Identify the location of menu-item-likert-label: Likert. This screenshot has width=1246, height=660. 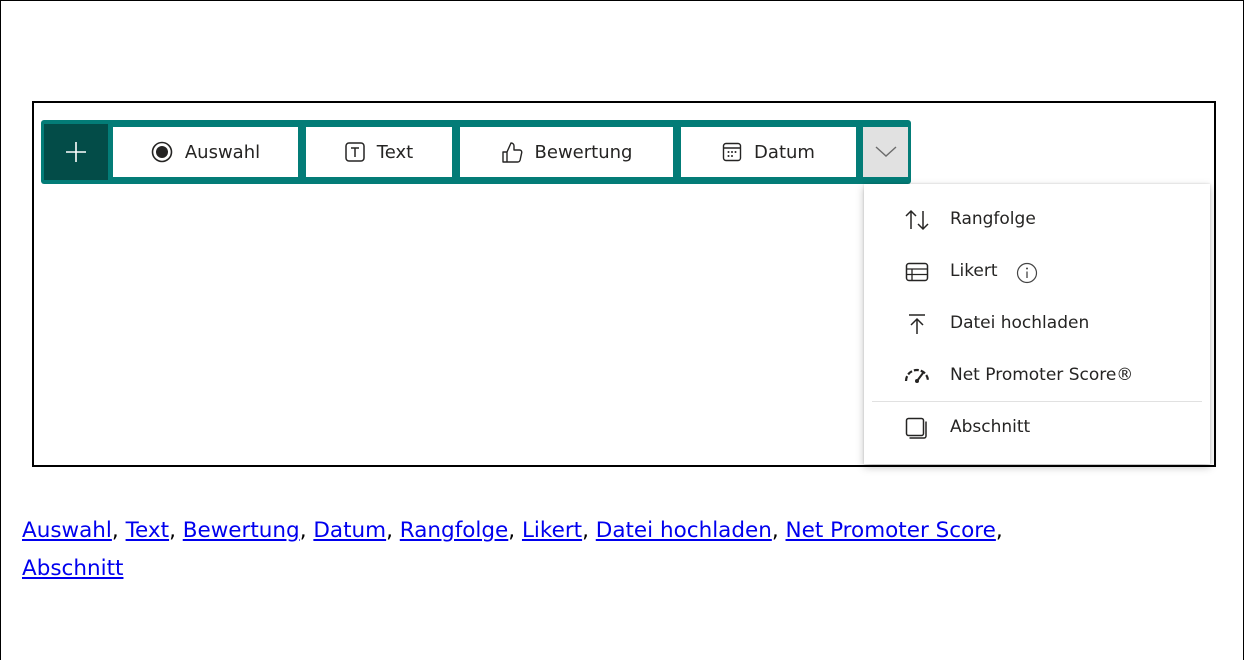
(974, 271).